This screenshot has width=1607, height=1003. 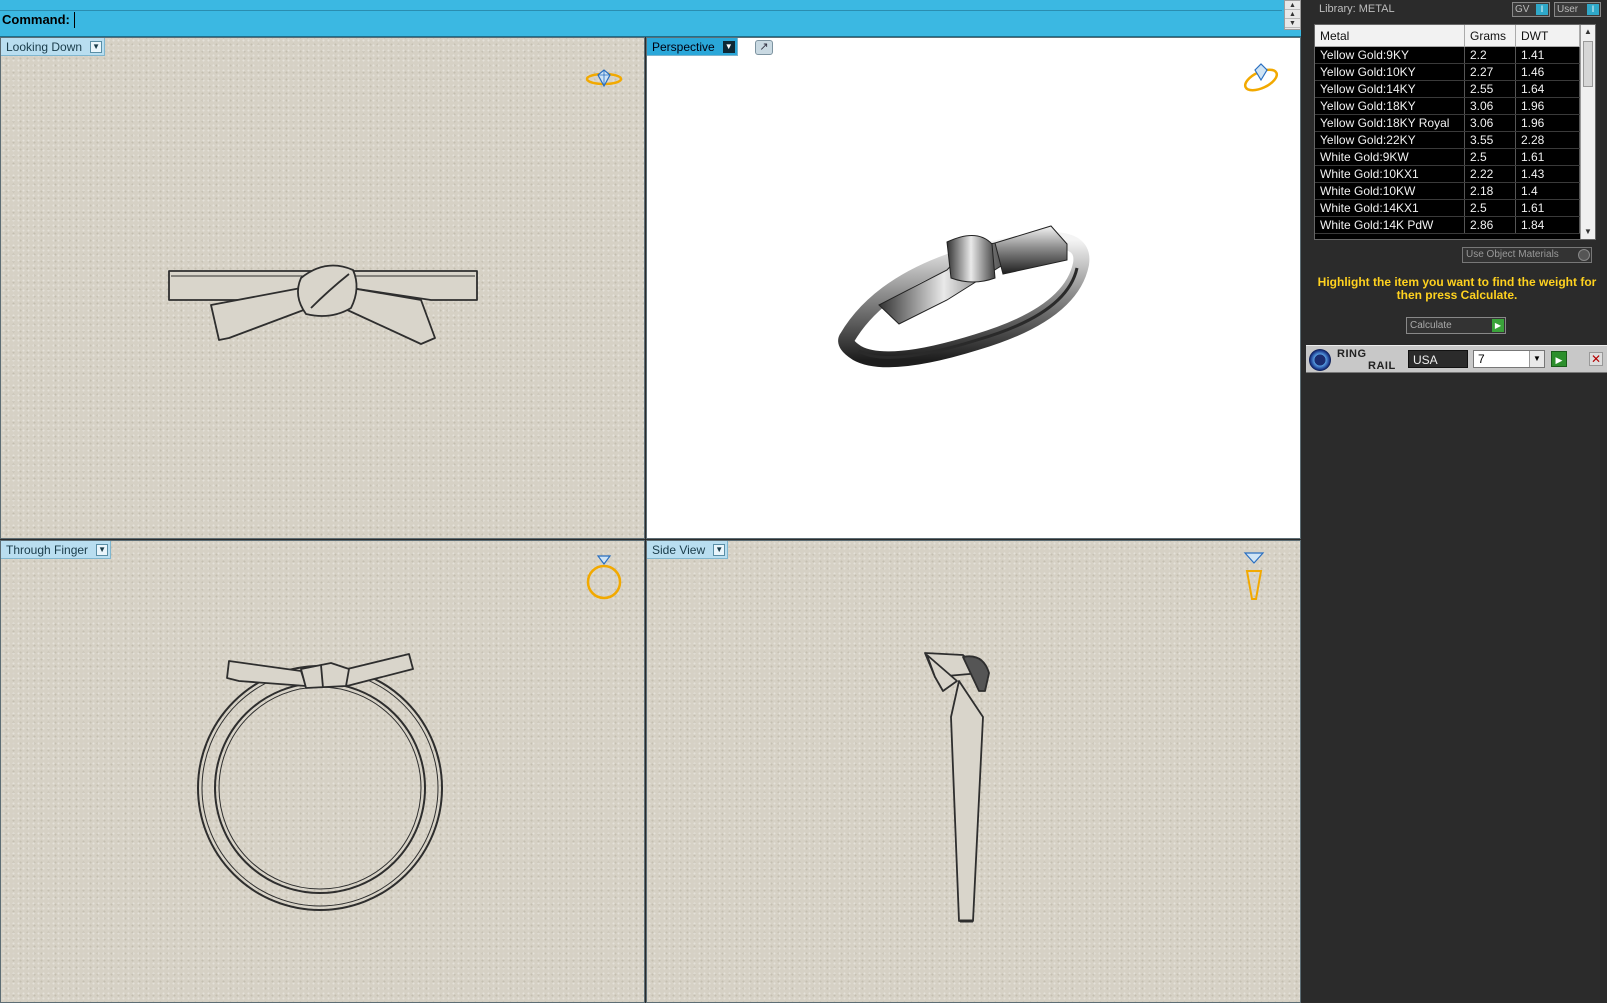 I want to click on grams-cell: 2.86, so click(x=1490, y=225).